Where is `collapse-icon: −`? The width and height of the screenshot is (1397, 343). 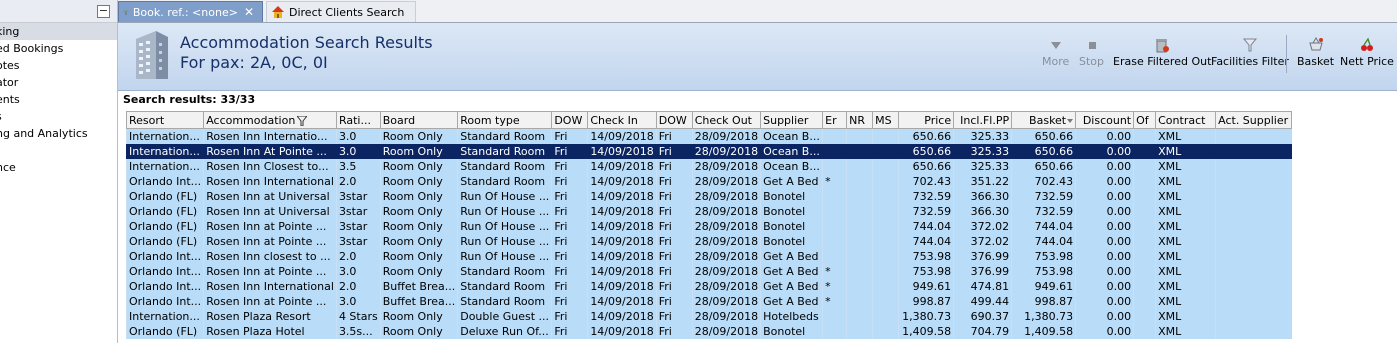 collapse-icon: − is located at coordinates (103, 11).